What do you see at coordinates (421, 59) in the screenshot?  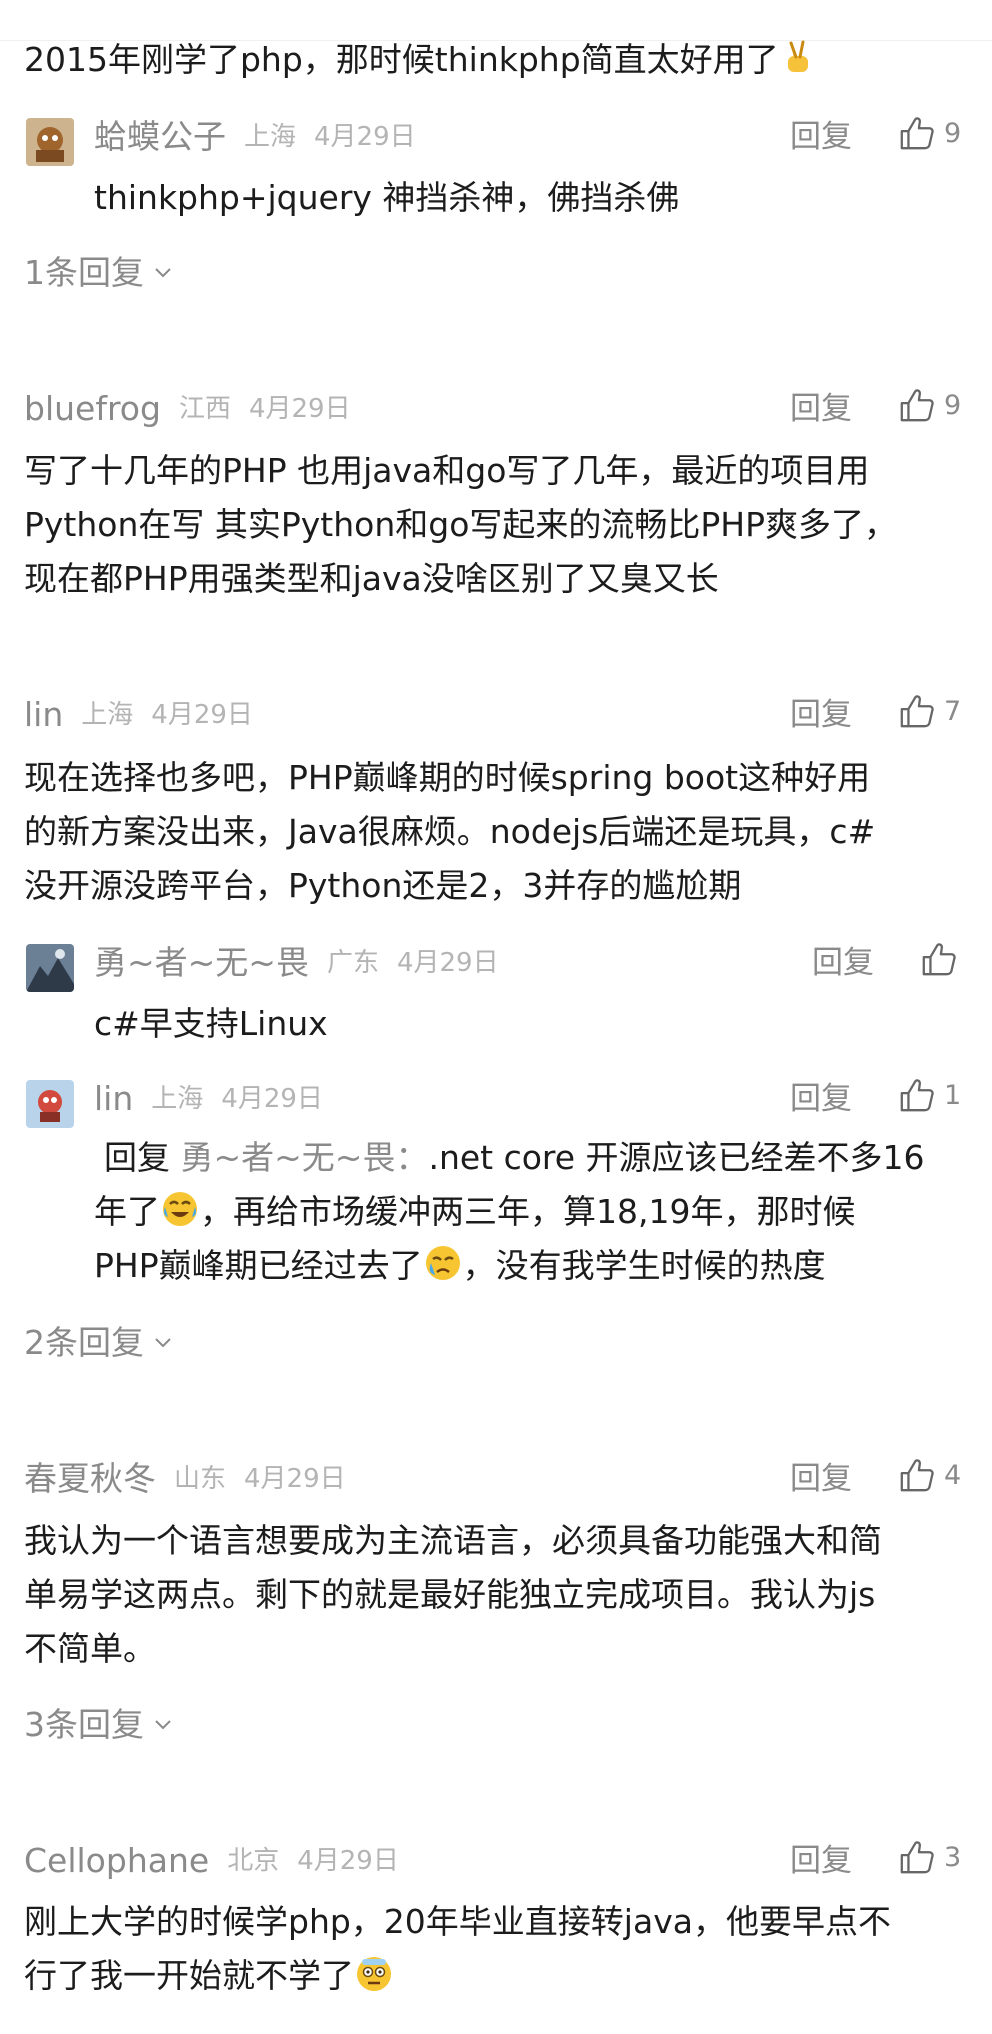 I see `comment-text-line: 2015年刚学了php，那时候thinkphp简直太好用了` at bounding box center [421, 59].